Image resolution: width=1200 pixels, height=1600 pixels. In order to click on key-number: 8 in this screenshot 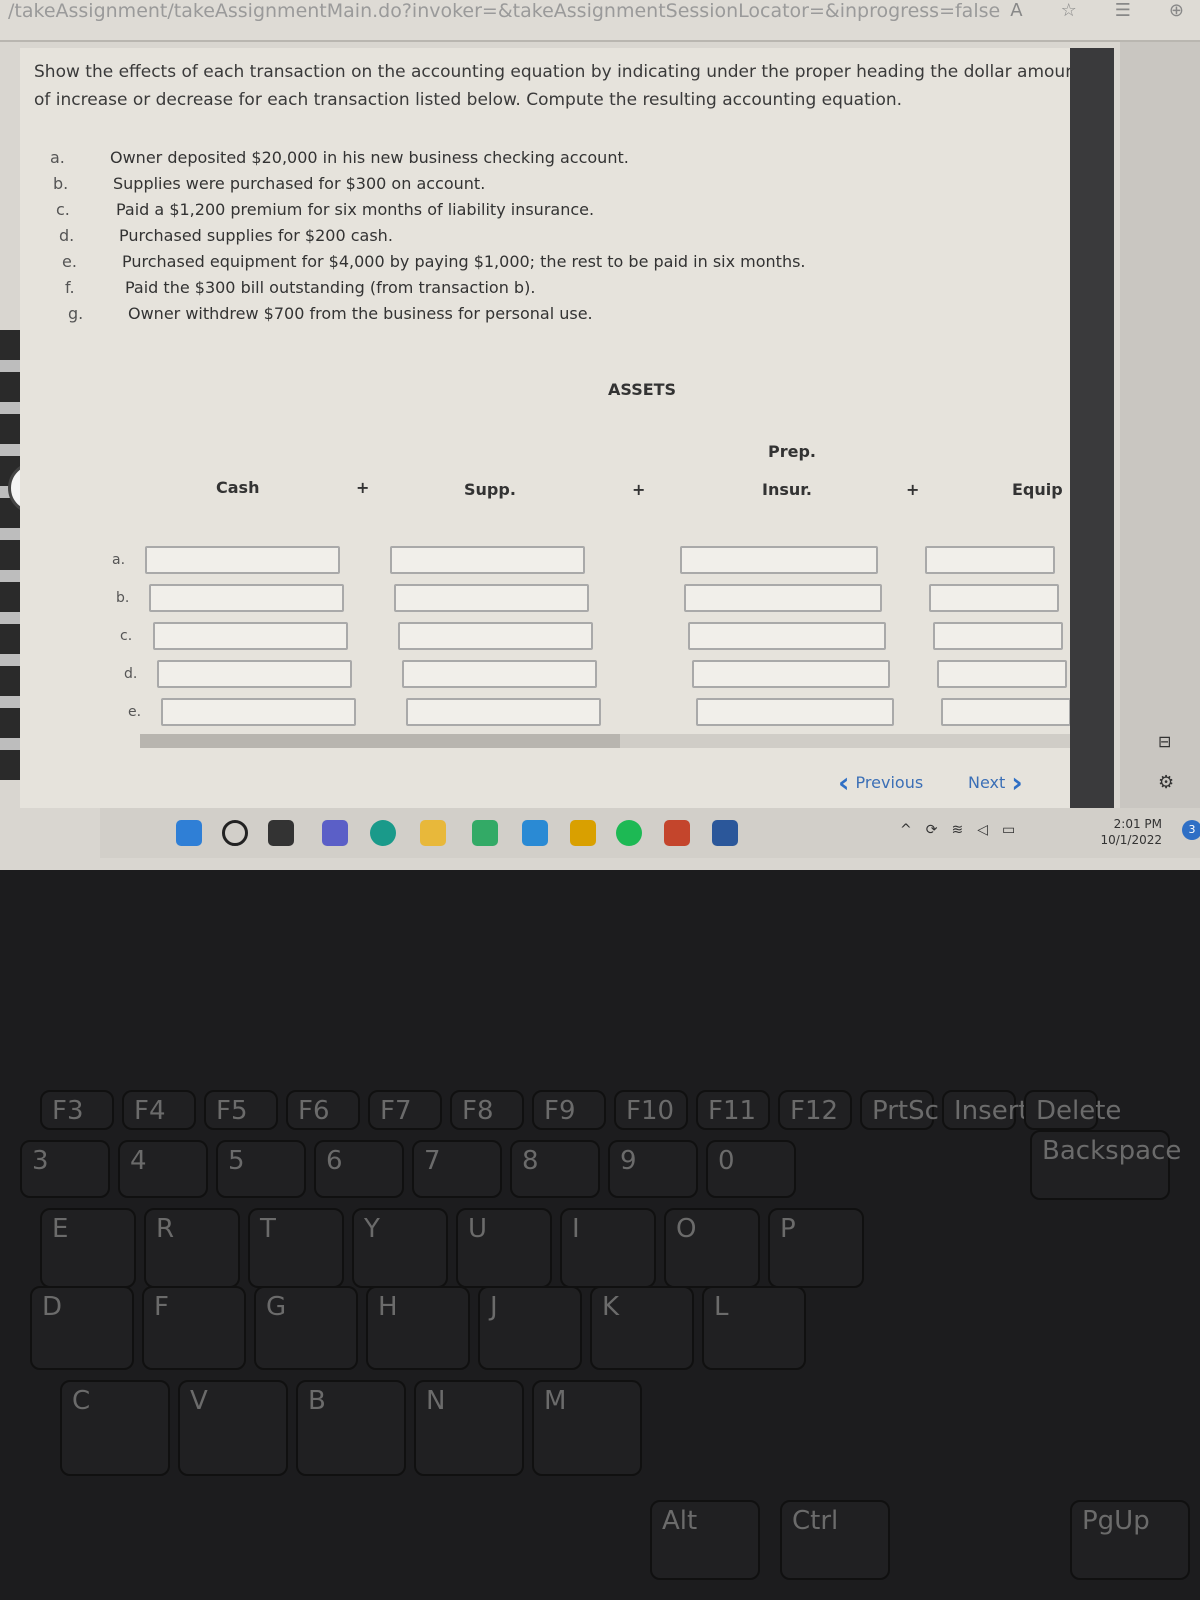, I will do `click(555, 1169)`.